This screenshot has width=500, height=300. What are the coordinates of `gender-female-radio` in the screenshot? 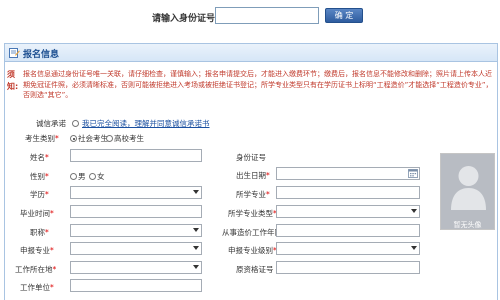 It's located at (92, 176).